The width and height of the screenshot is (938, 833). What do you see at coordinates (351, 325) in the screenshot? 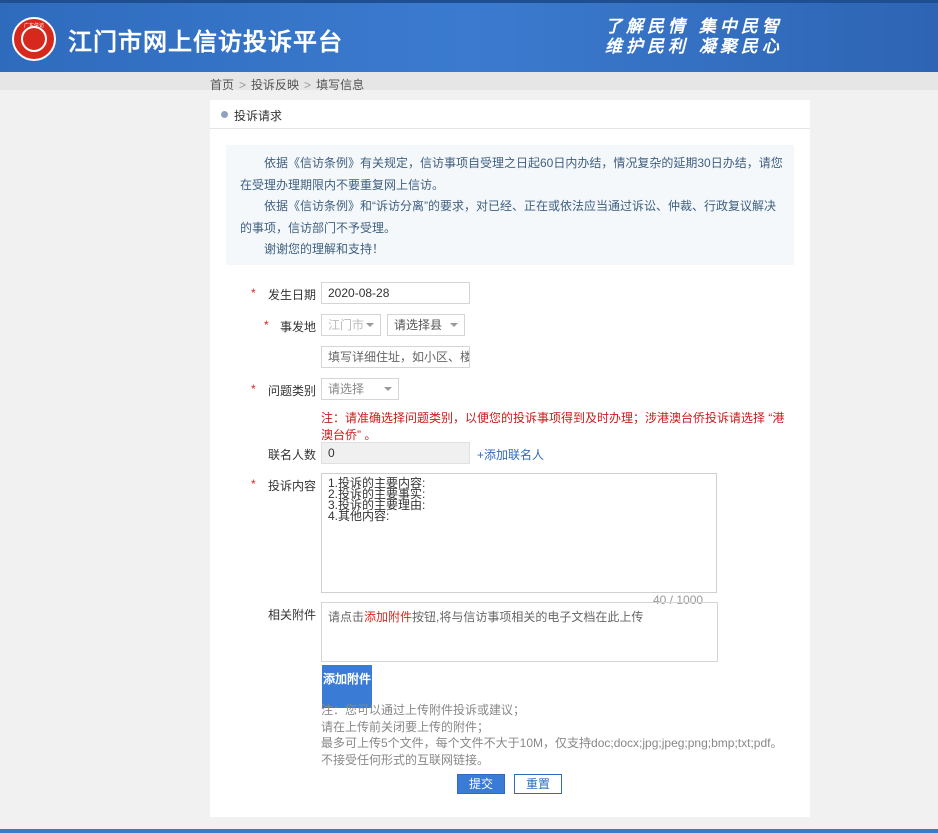
I see `city-select: 江门市` at bounding box center [351, 325].